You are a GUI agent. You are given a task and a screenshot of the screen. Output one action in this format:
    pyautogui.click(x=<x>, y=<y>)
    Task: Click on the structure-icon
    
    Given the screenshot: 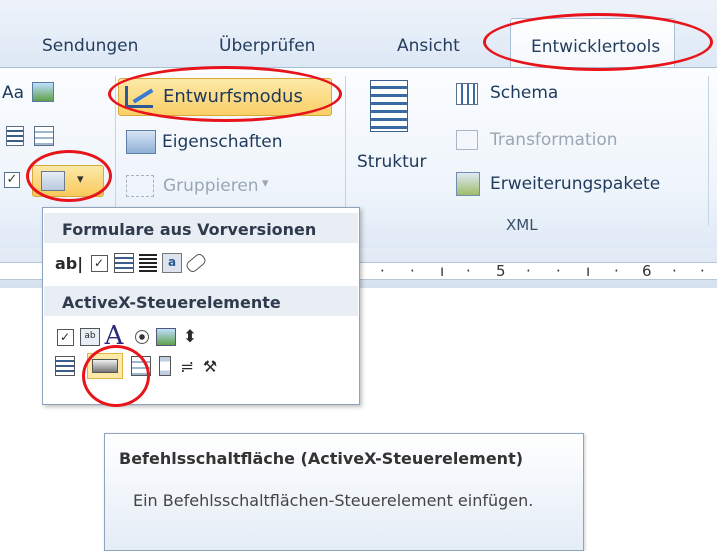 What is the action you would take?
    pyautogui.click(x=389, y=106)
    